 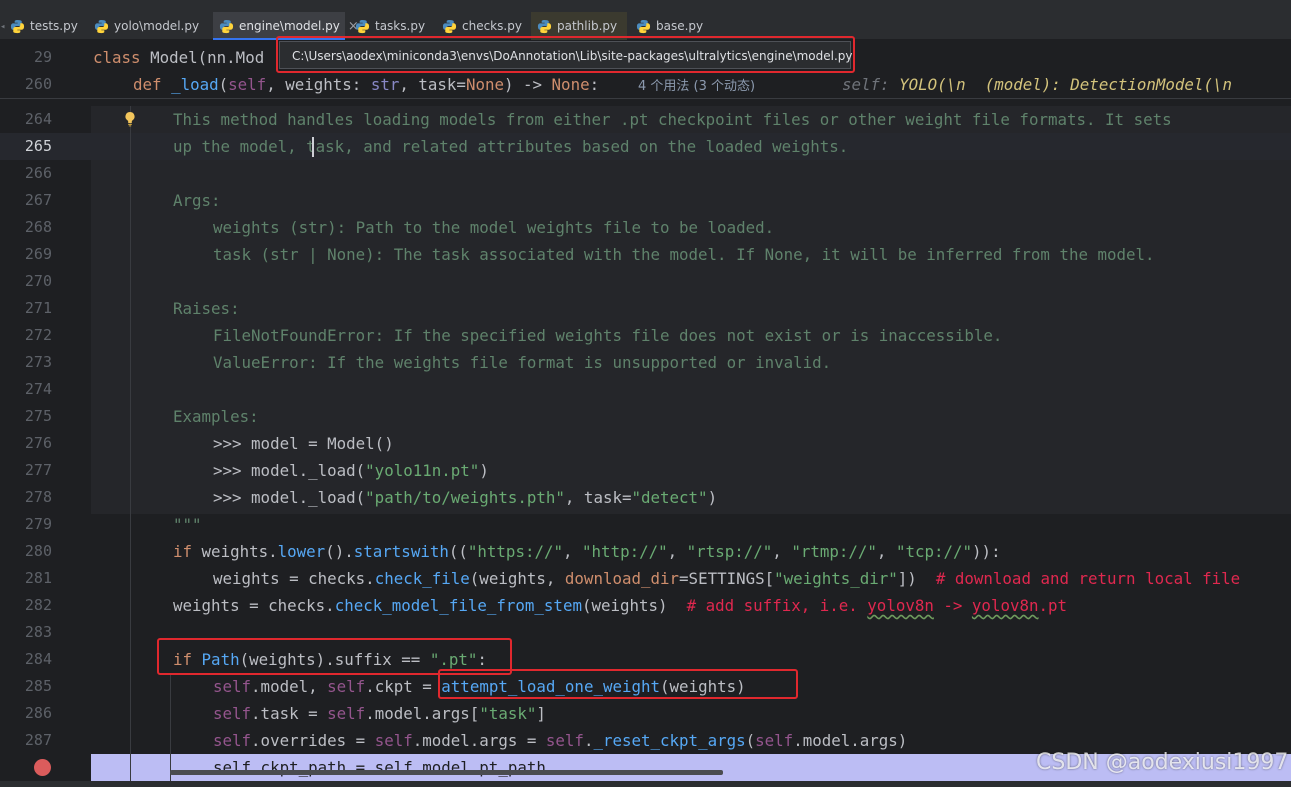 What do you see at coordinates (622, 578) in the screenshot?
I see `keyword-argument: download_dir` at bounding box center [622, 578].